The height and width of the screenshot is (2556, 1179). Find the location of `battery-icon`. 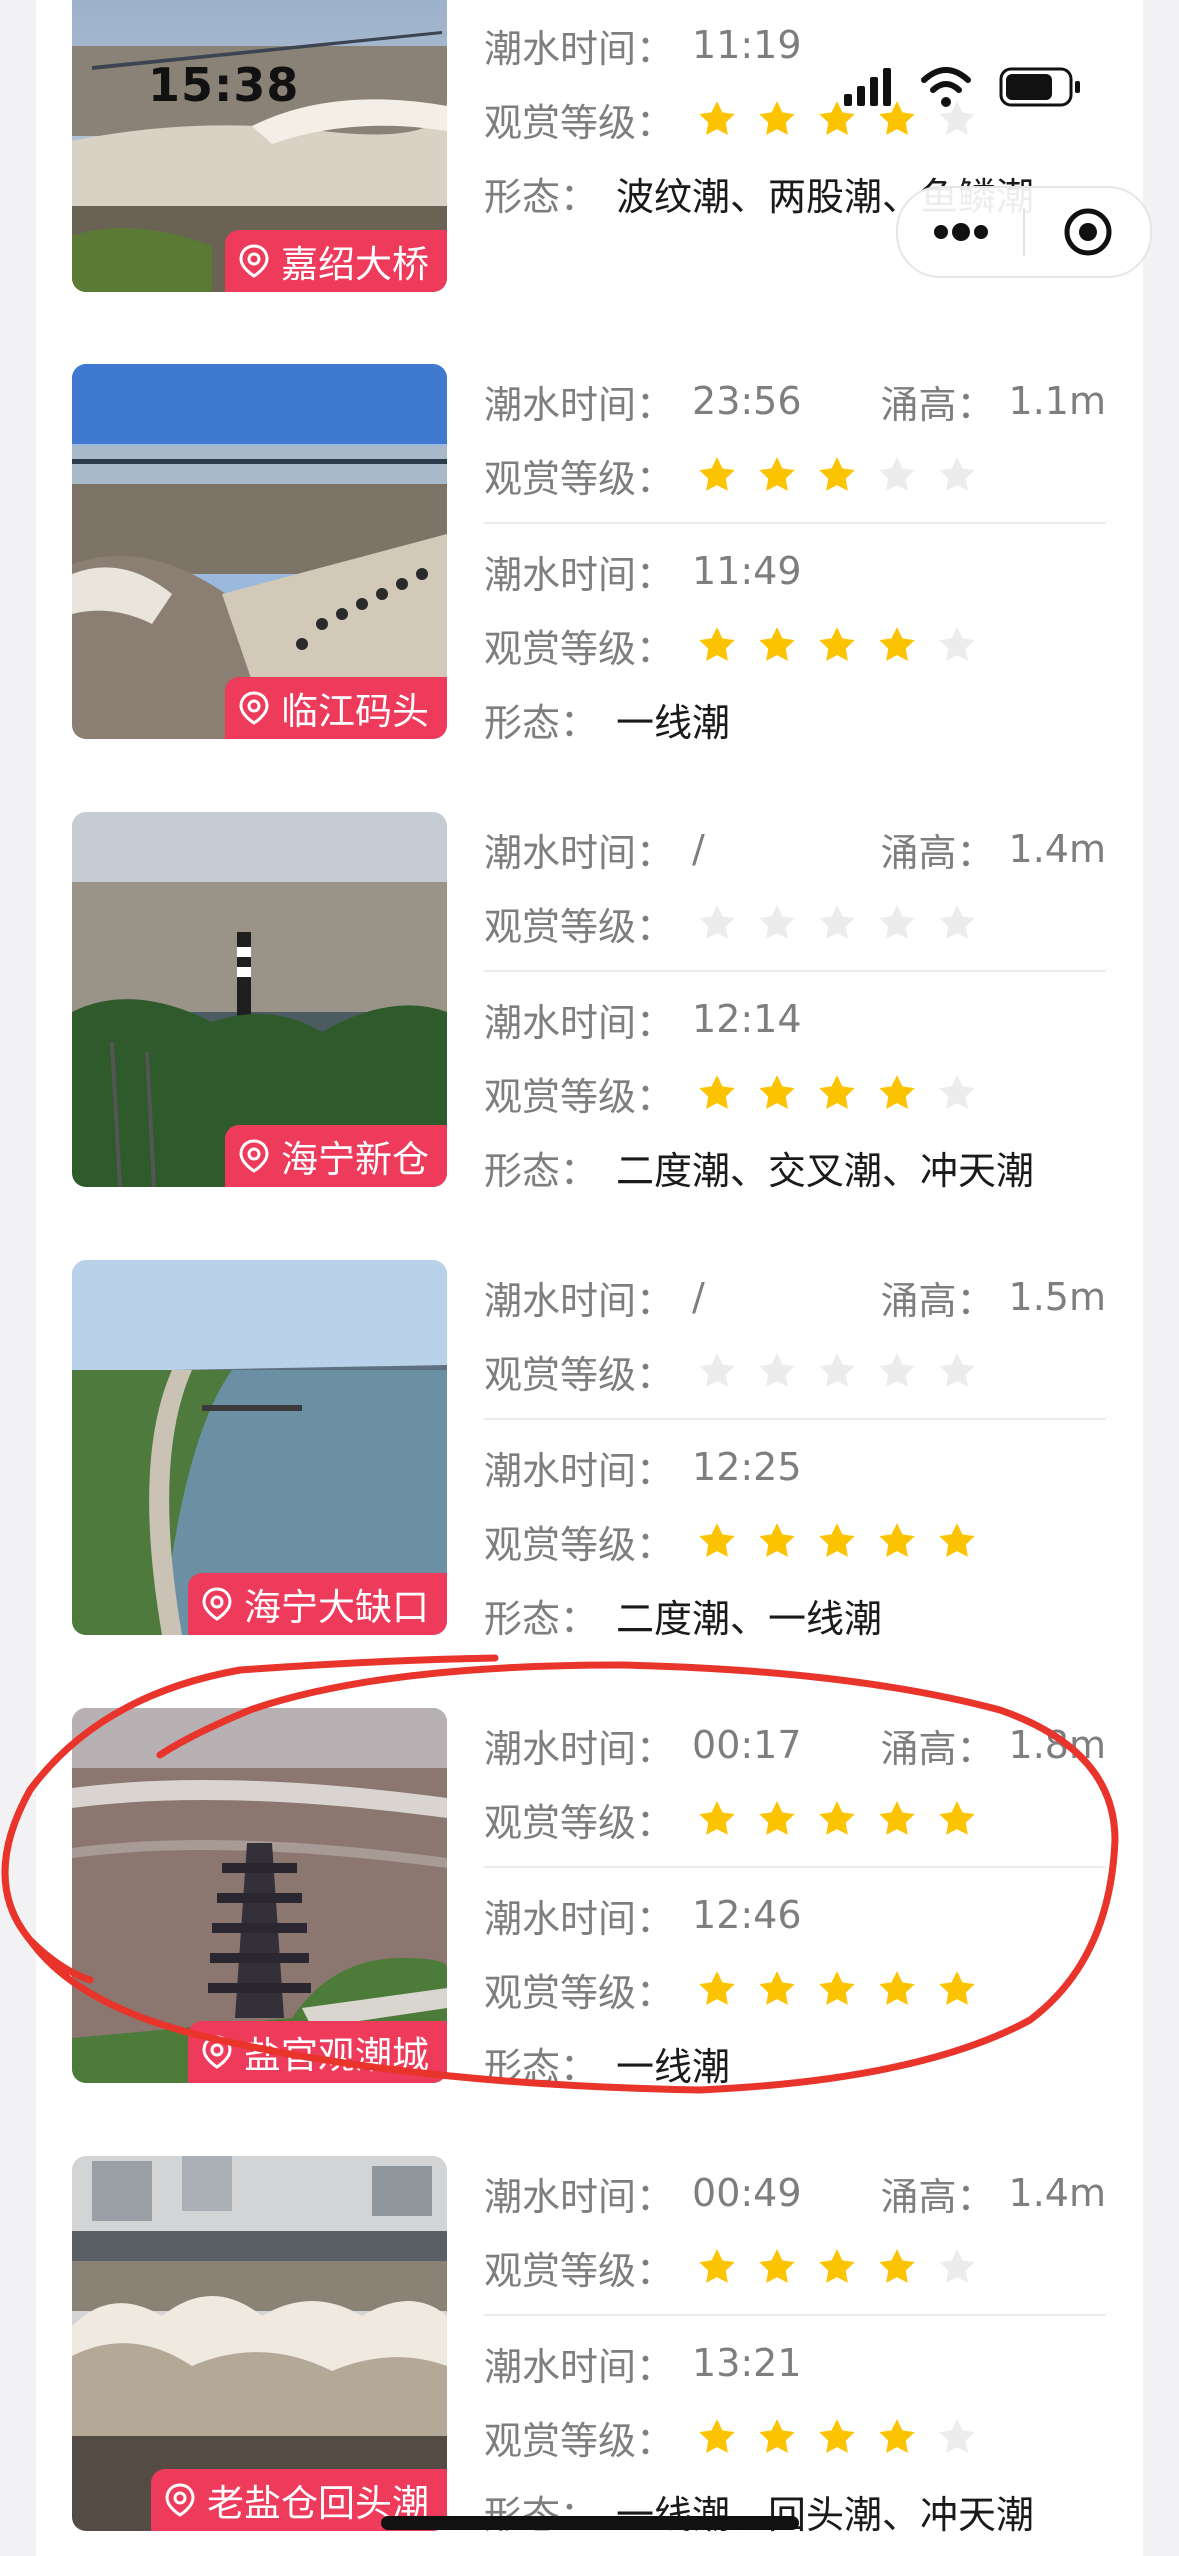

battery-icon is located at coordinates (1039, 87).